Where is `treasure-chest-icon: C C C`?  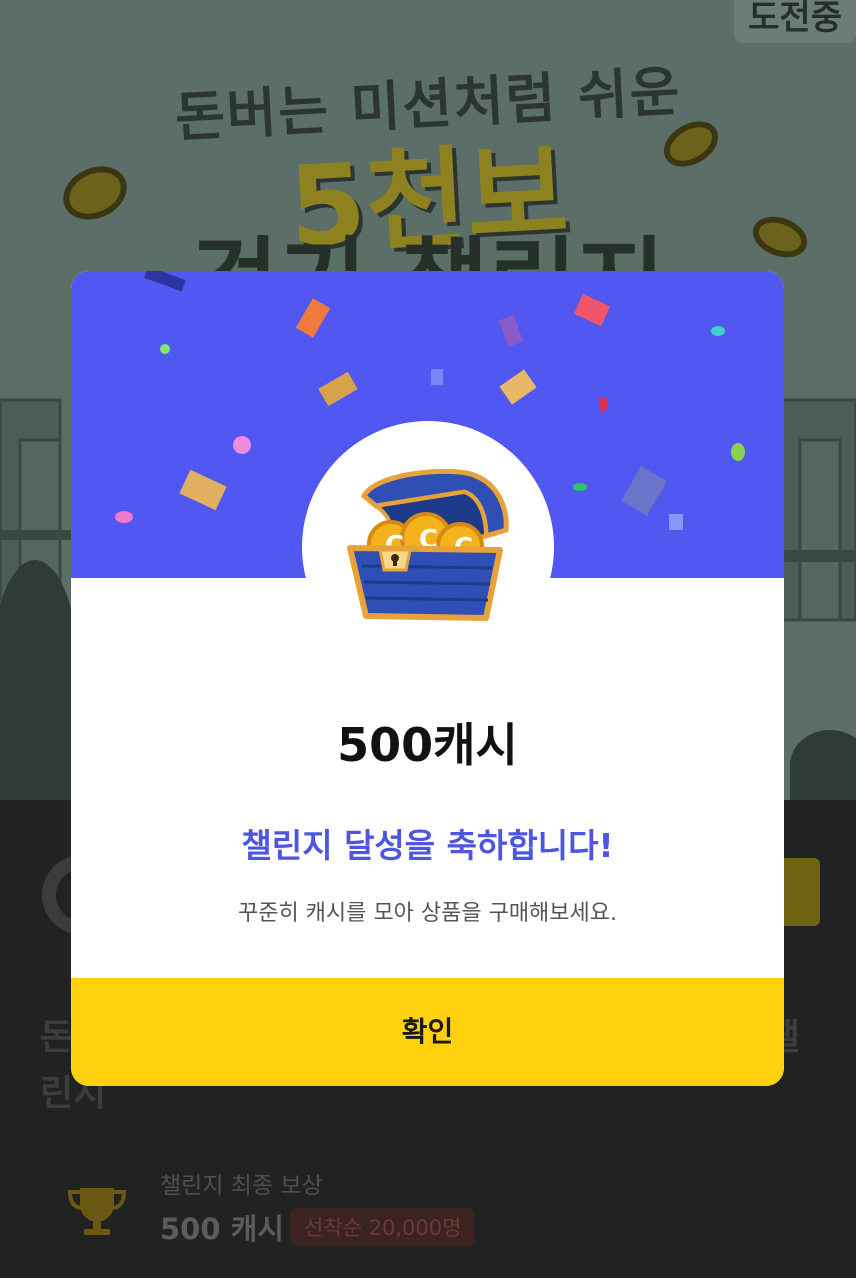 treasure-chest-icon: C C C is located at coordinates (428, 544).